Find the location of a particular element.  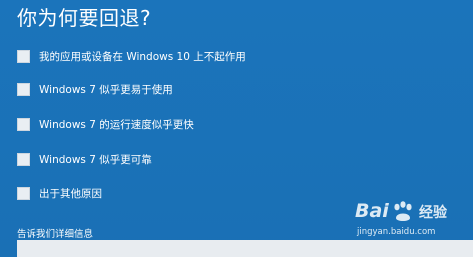

option-apps-not-working: 我的应用或设备在 Windows 10 上不起作用 is located at coordinates (131, 56).